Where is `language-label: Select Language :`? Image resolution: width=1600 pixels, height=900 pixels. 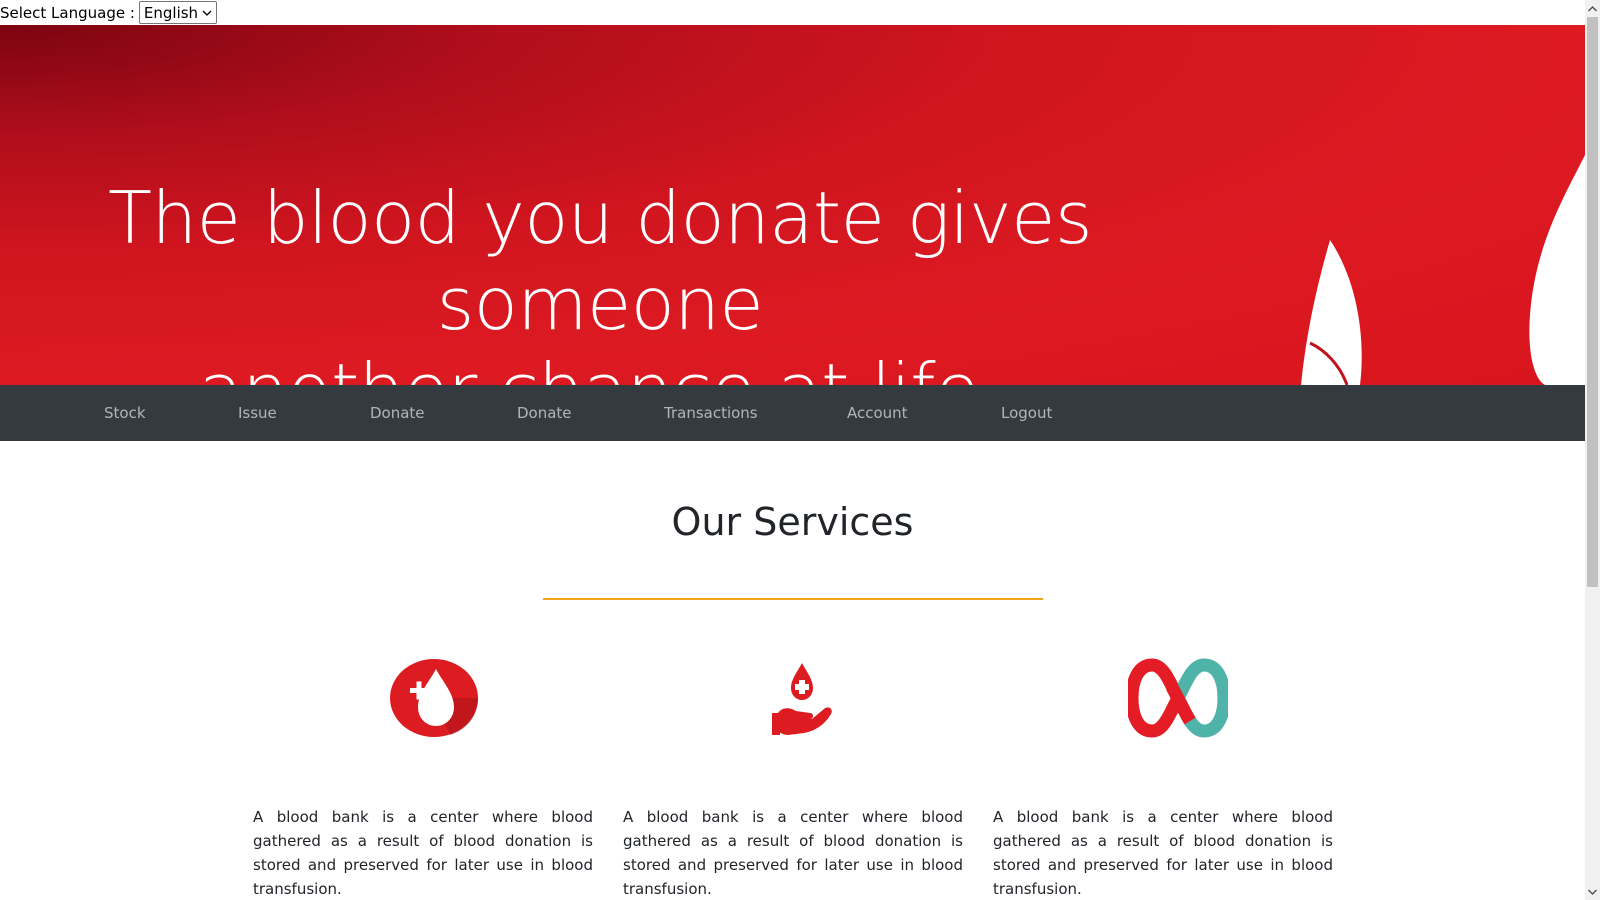
language-label: Select Language : is located at coordinates (67, 12).